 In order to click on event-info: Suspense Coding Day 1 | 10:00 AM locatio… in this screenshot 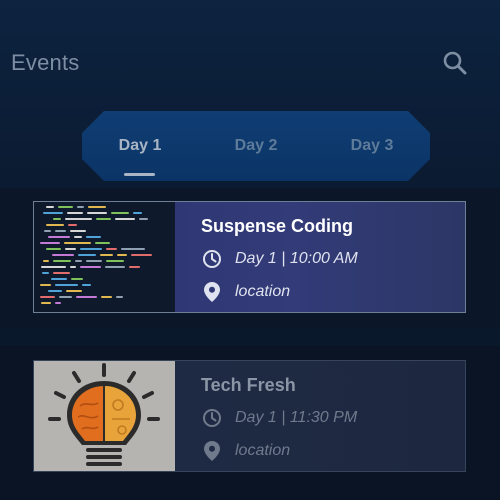, I will do `click(320, 257)`.